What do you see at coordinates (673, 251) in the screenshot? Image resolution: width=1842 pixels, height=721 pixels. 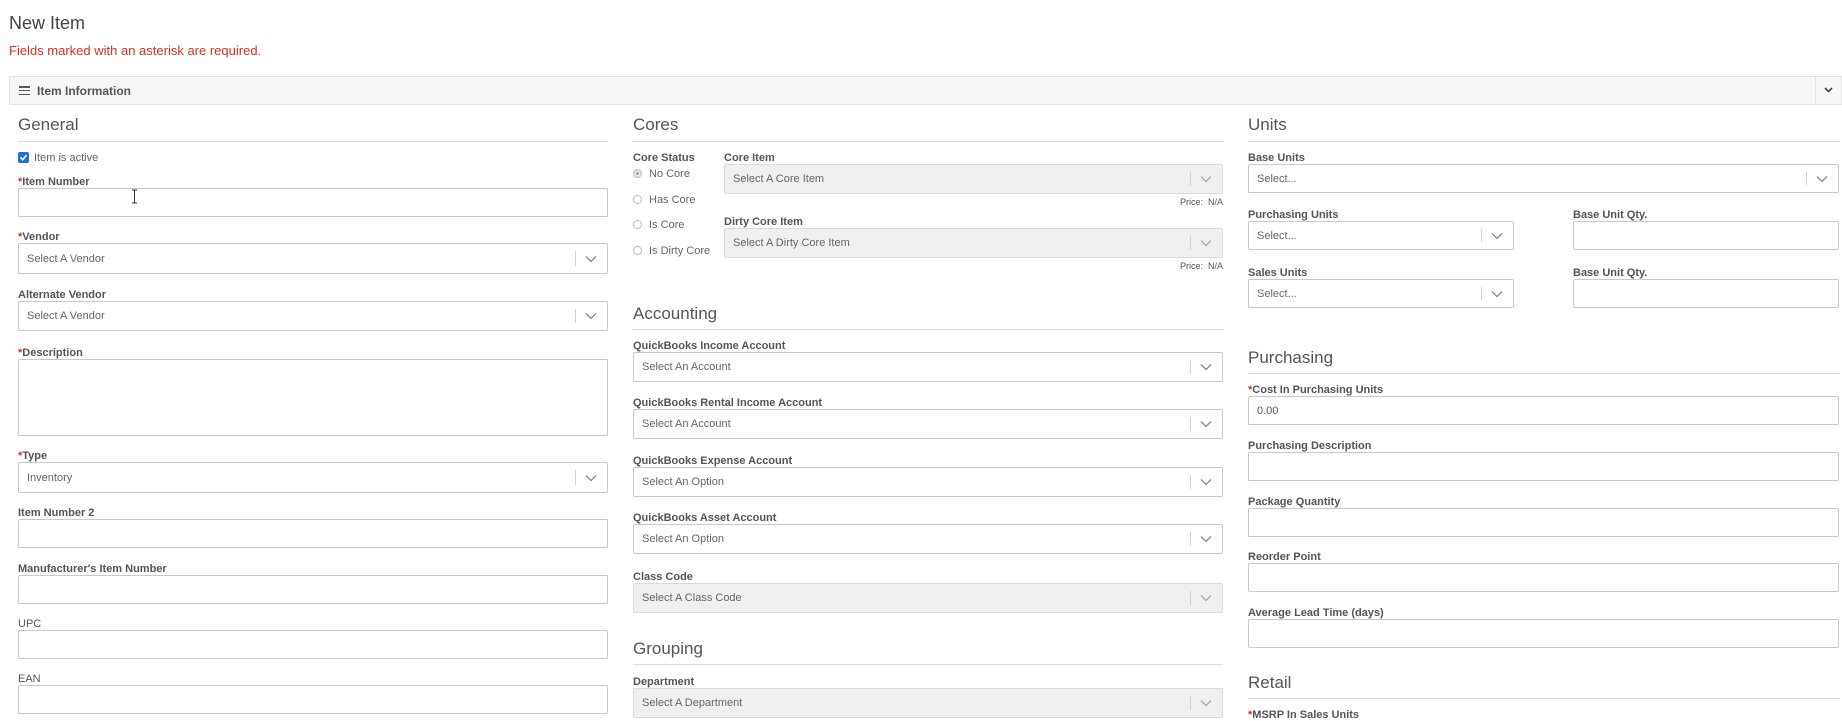 I see `core-status-is-dirty-core: Is Dirty Core` at bounding box center [673, 251].